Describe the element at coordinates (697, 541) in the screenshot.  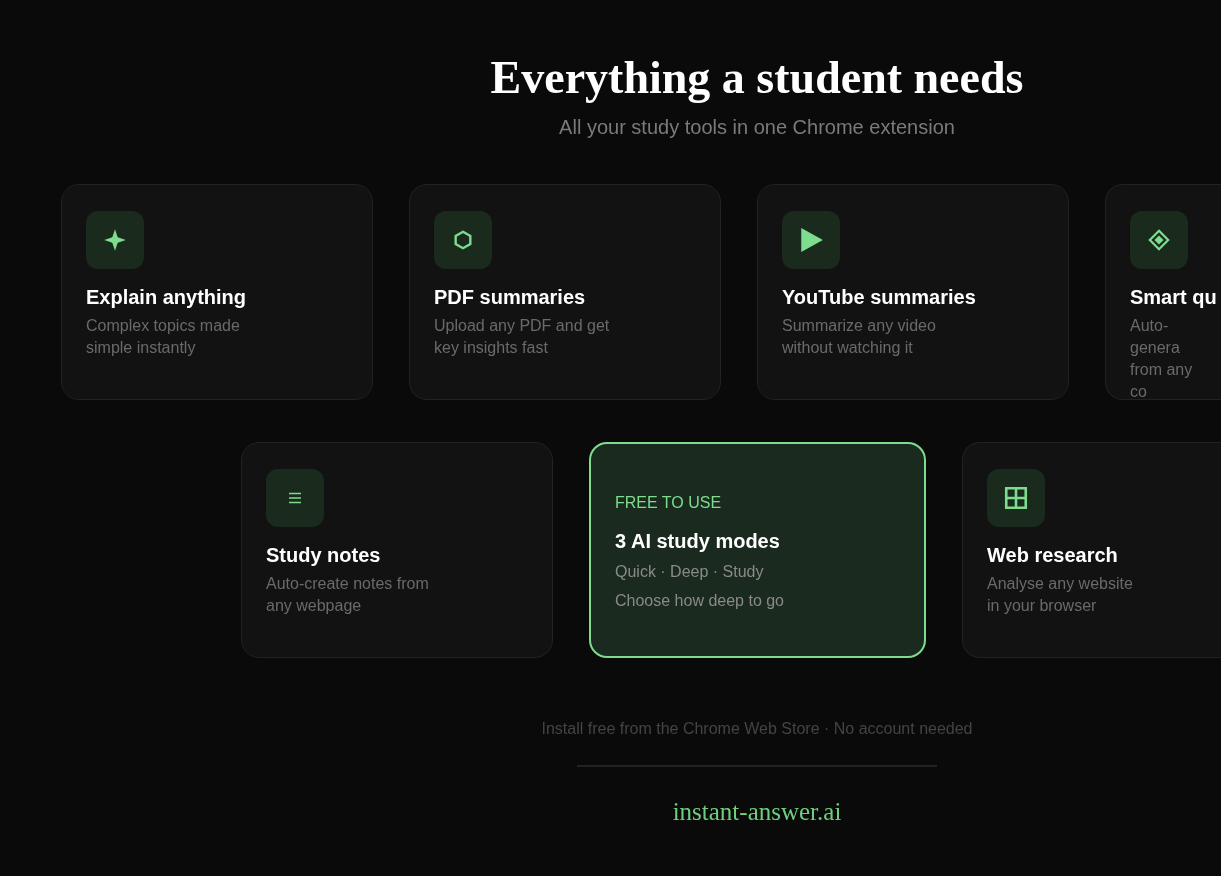
I see `card-title: 3 AI study modes` at that location.